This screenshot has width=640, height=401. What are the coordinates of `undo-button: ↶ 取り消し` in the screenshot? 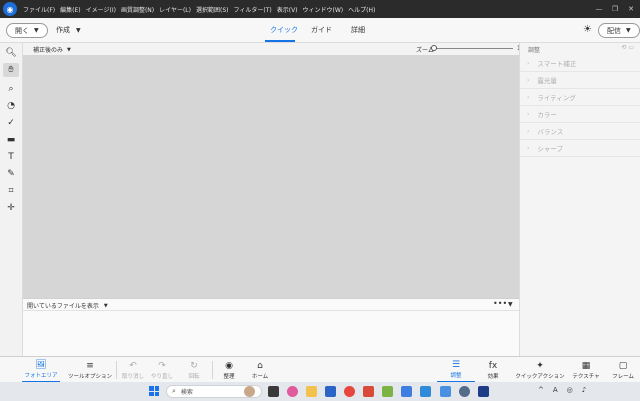 It's located at (133, 370).